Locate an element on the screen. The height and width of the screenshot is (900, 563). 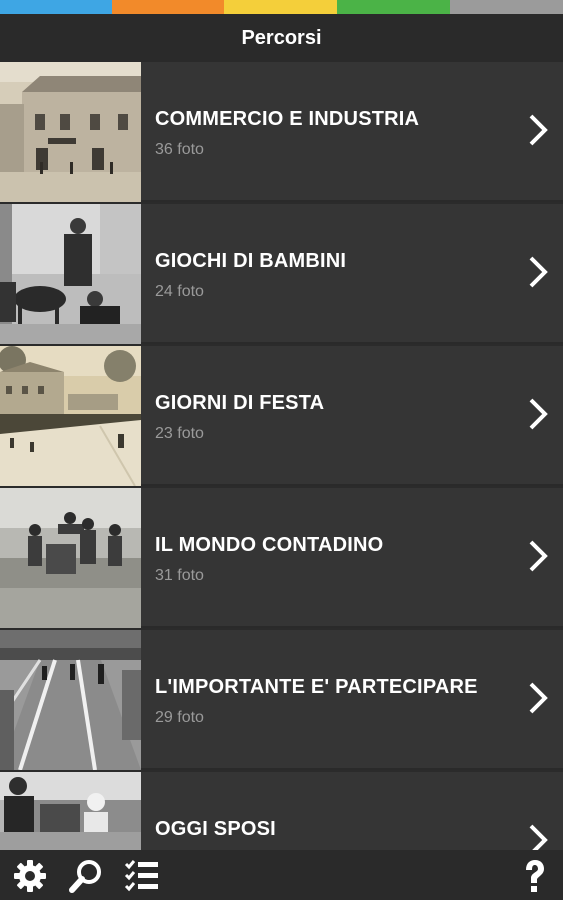
checklist-icon is located at coordinates (142, 876).